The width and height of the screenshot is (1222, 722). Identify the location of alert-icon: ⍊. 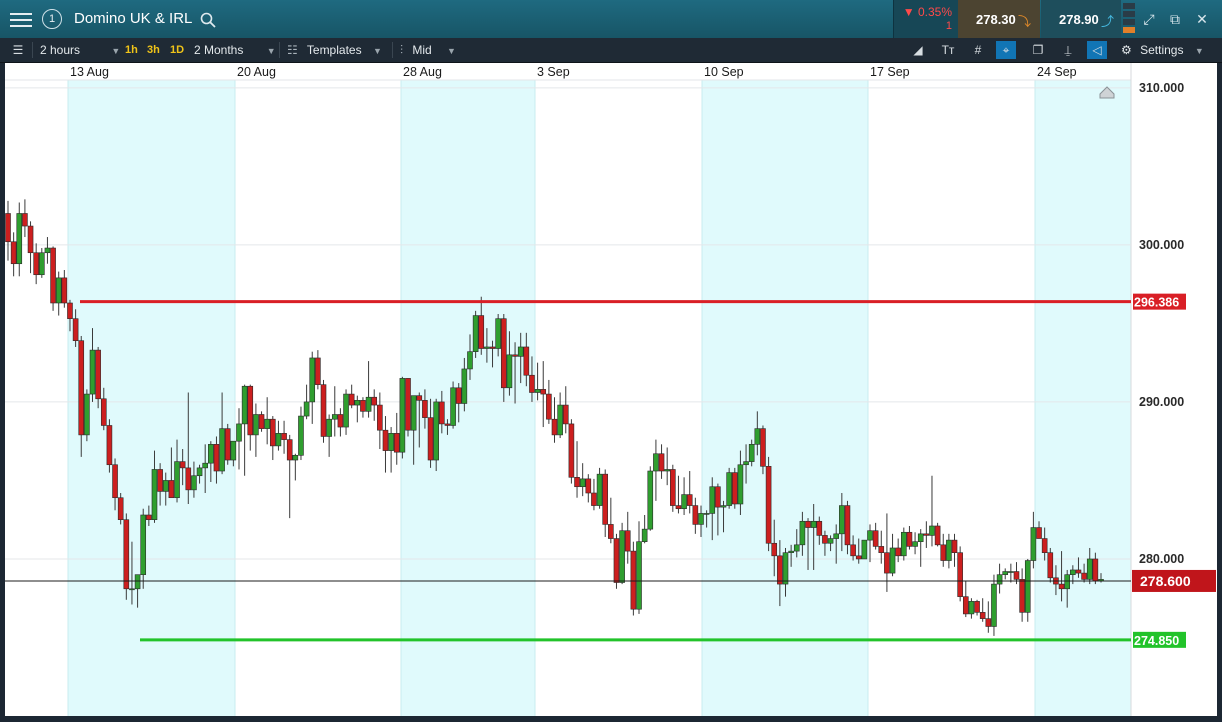
(1068, 50).